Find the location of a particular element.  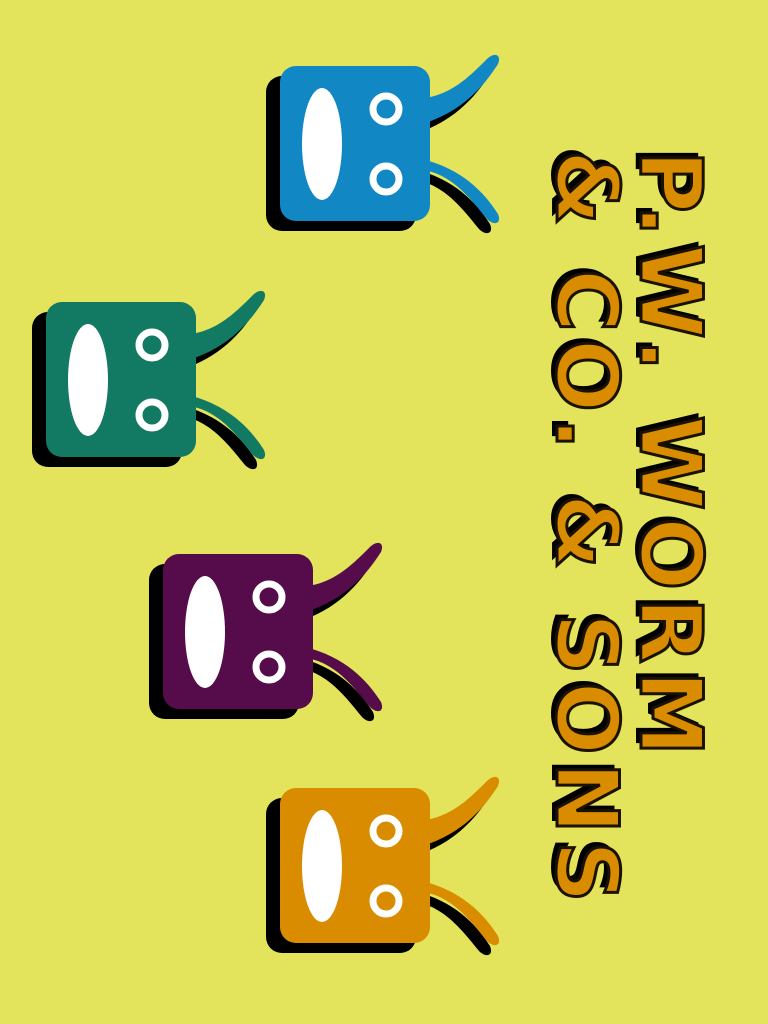

green-worm is located at coordinates (158, 380).